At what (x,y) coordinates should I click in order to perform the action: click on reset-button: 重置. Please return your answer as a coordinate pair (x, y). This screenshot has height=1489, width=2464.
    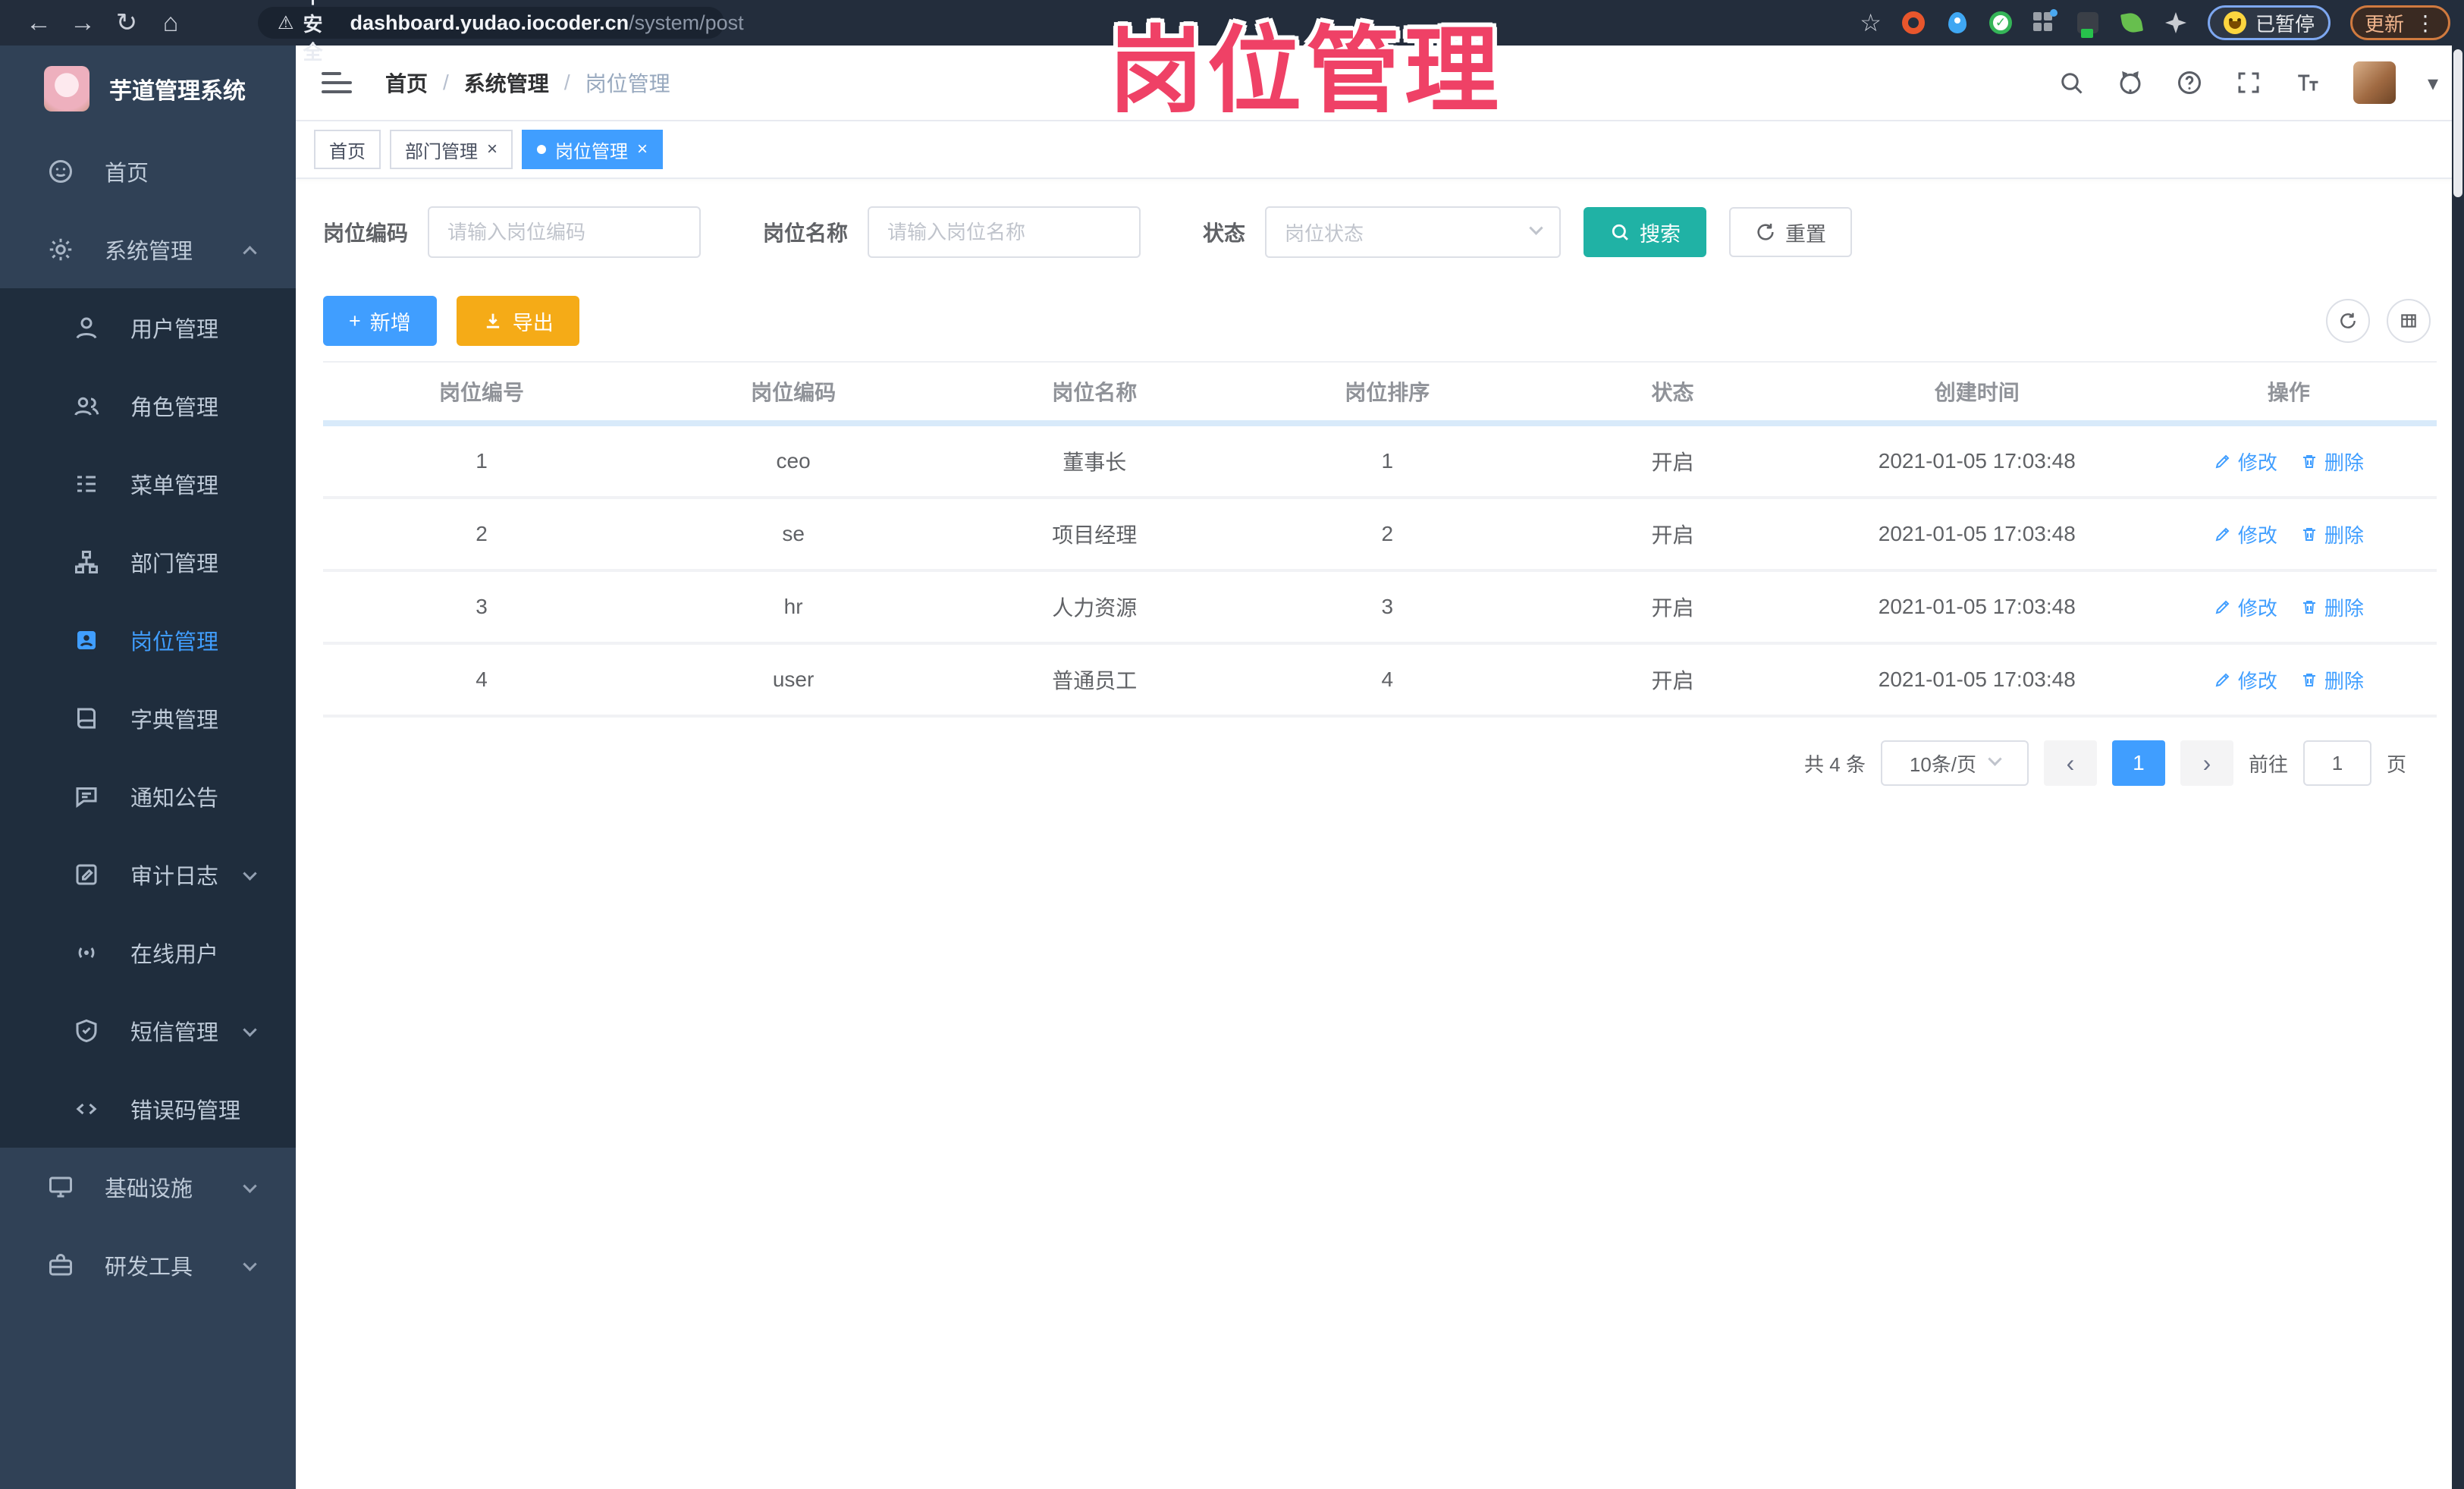
    Looking at the image, I should click on (1791, 232).